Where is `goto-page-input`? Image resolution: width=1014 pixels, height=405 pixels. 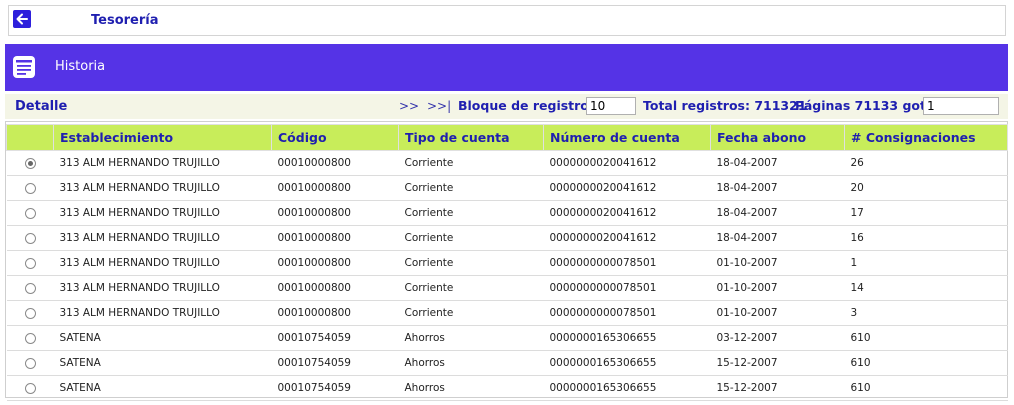 goto-page-input is located at coordinates (961, 106).